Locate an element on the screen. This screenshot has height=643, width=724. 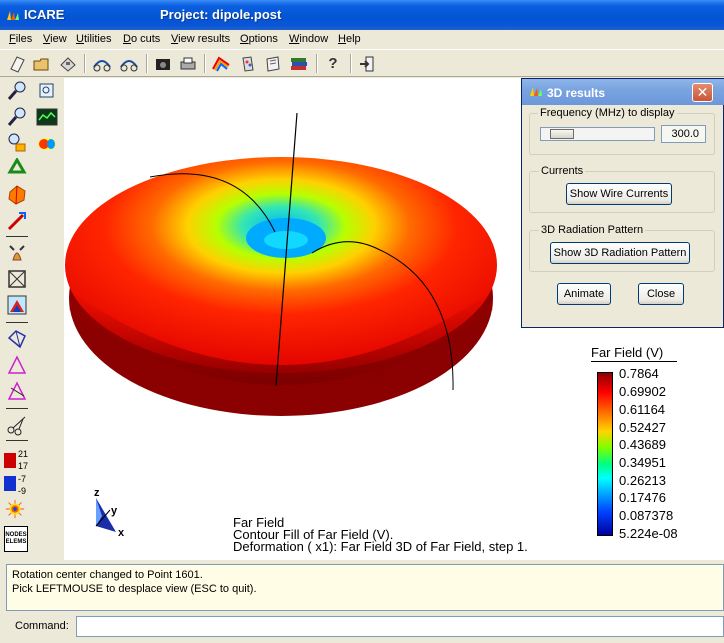
close-button: Close is located at coordinates (661, 294).